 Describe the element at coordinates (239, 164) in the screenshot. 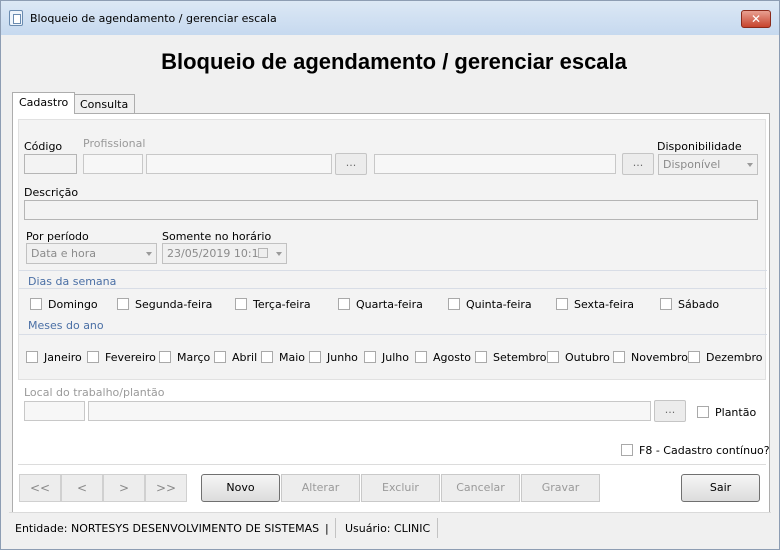

I see `profissional-name-input` at that location.